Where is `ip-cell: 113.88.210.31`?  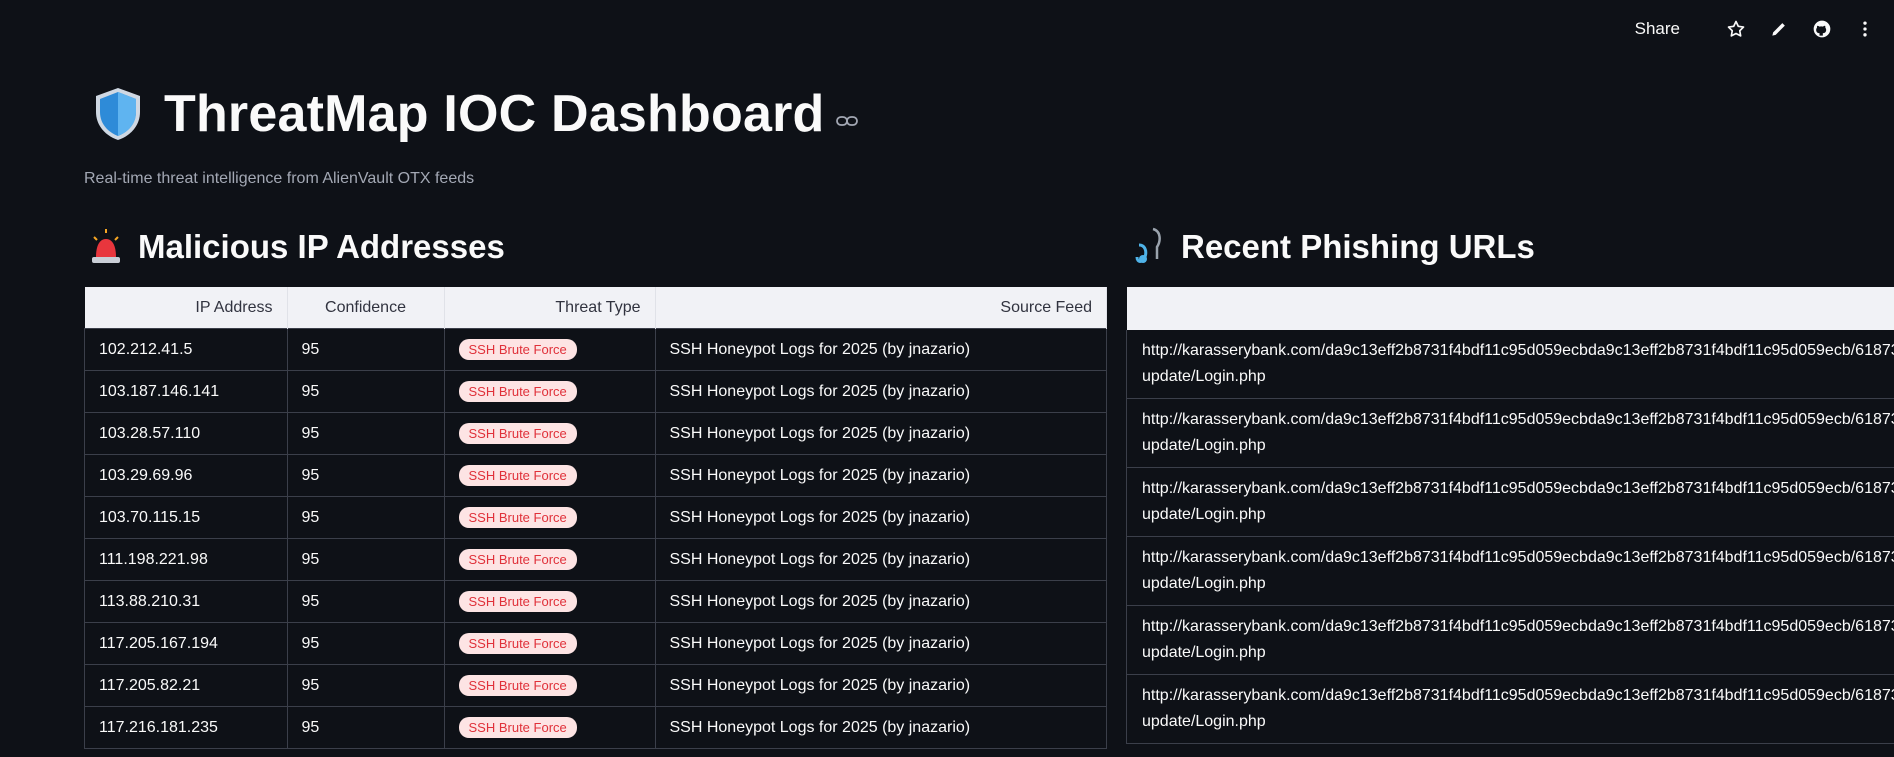
ip-cell: 113.88.210.31 is located at coordinates (186, 601).